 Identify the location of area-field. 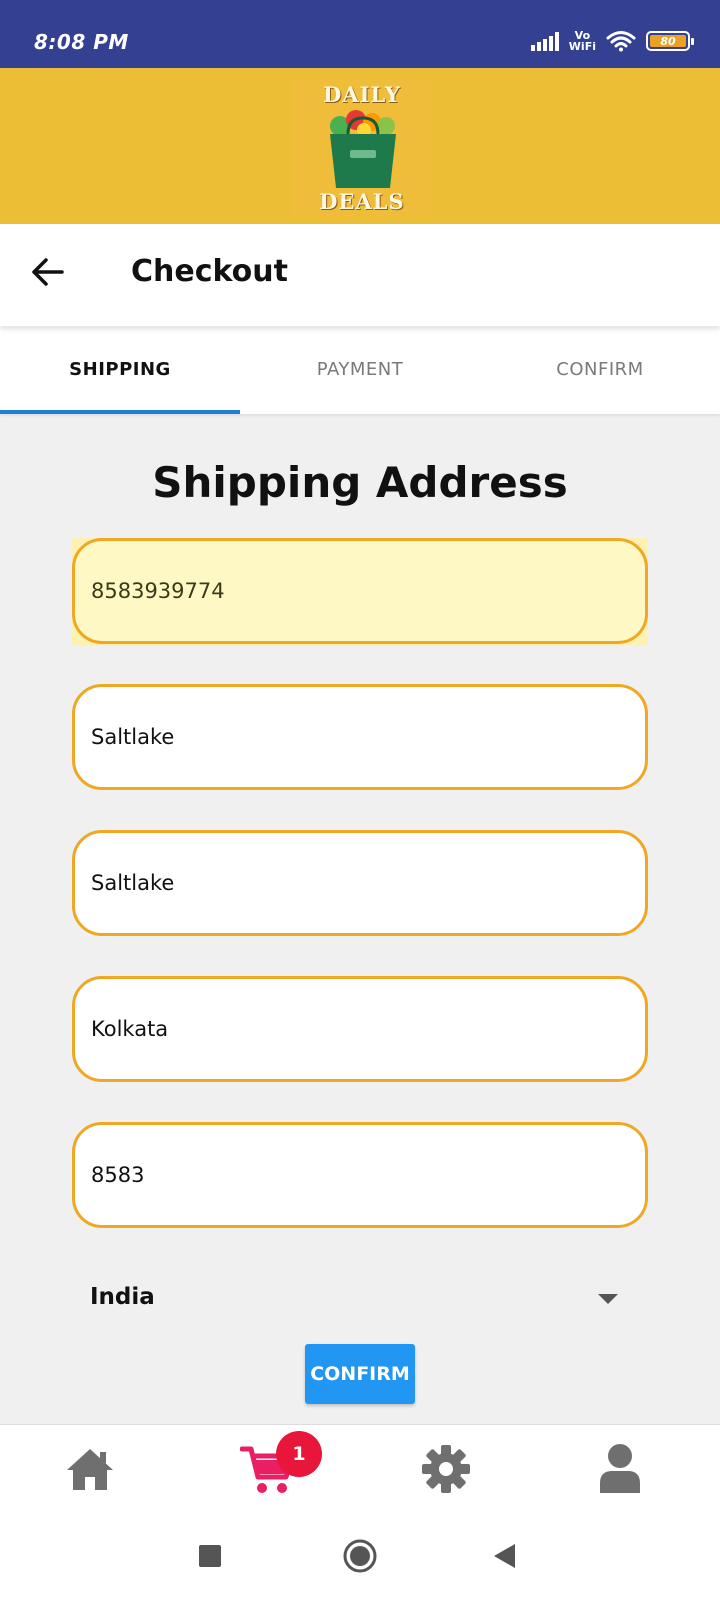
(360, 883).